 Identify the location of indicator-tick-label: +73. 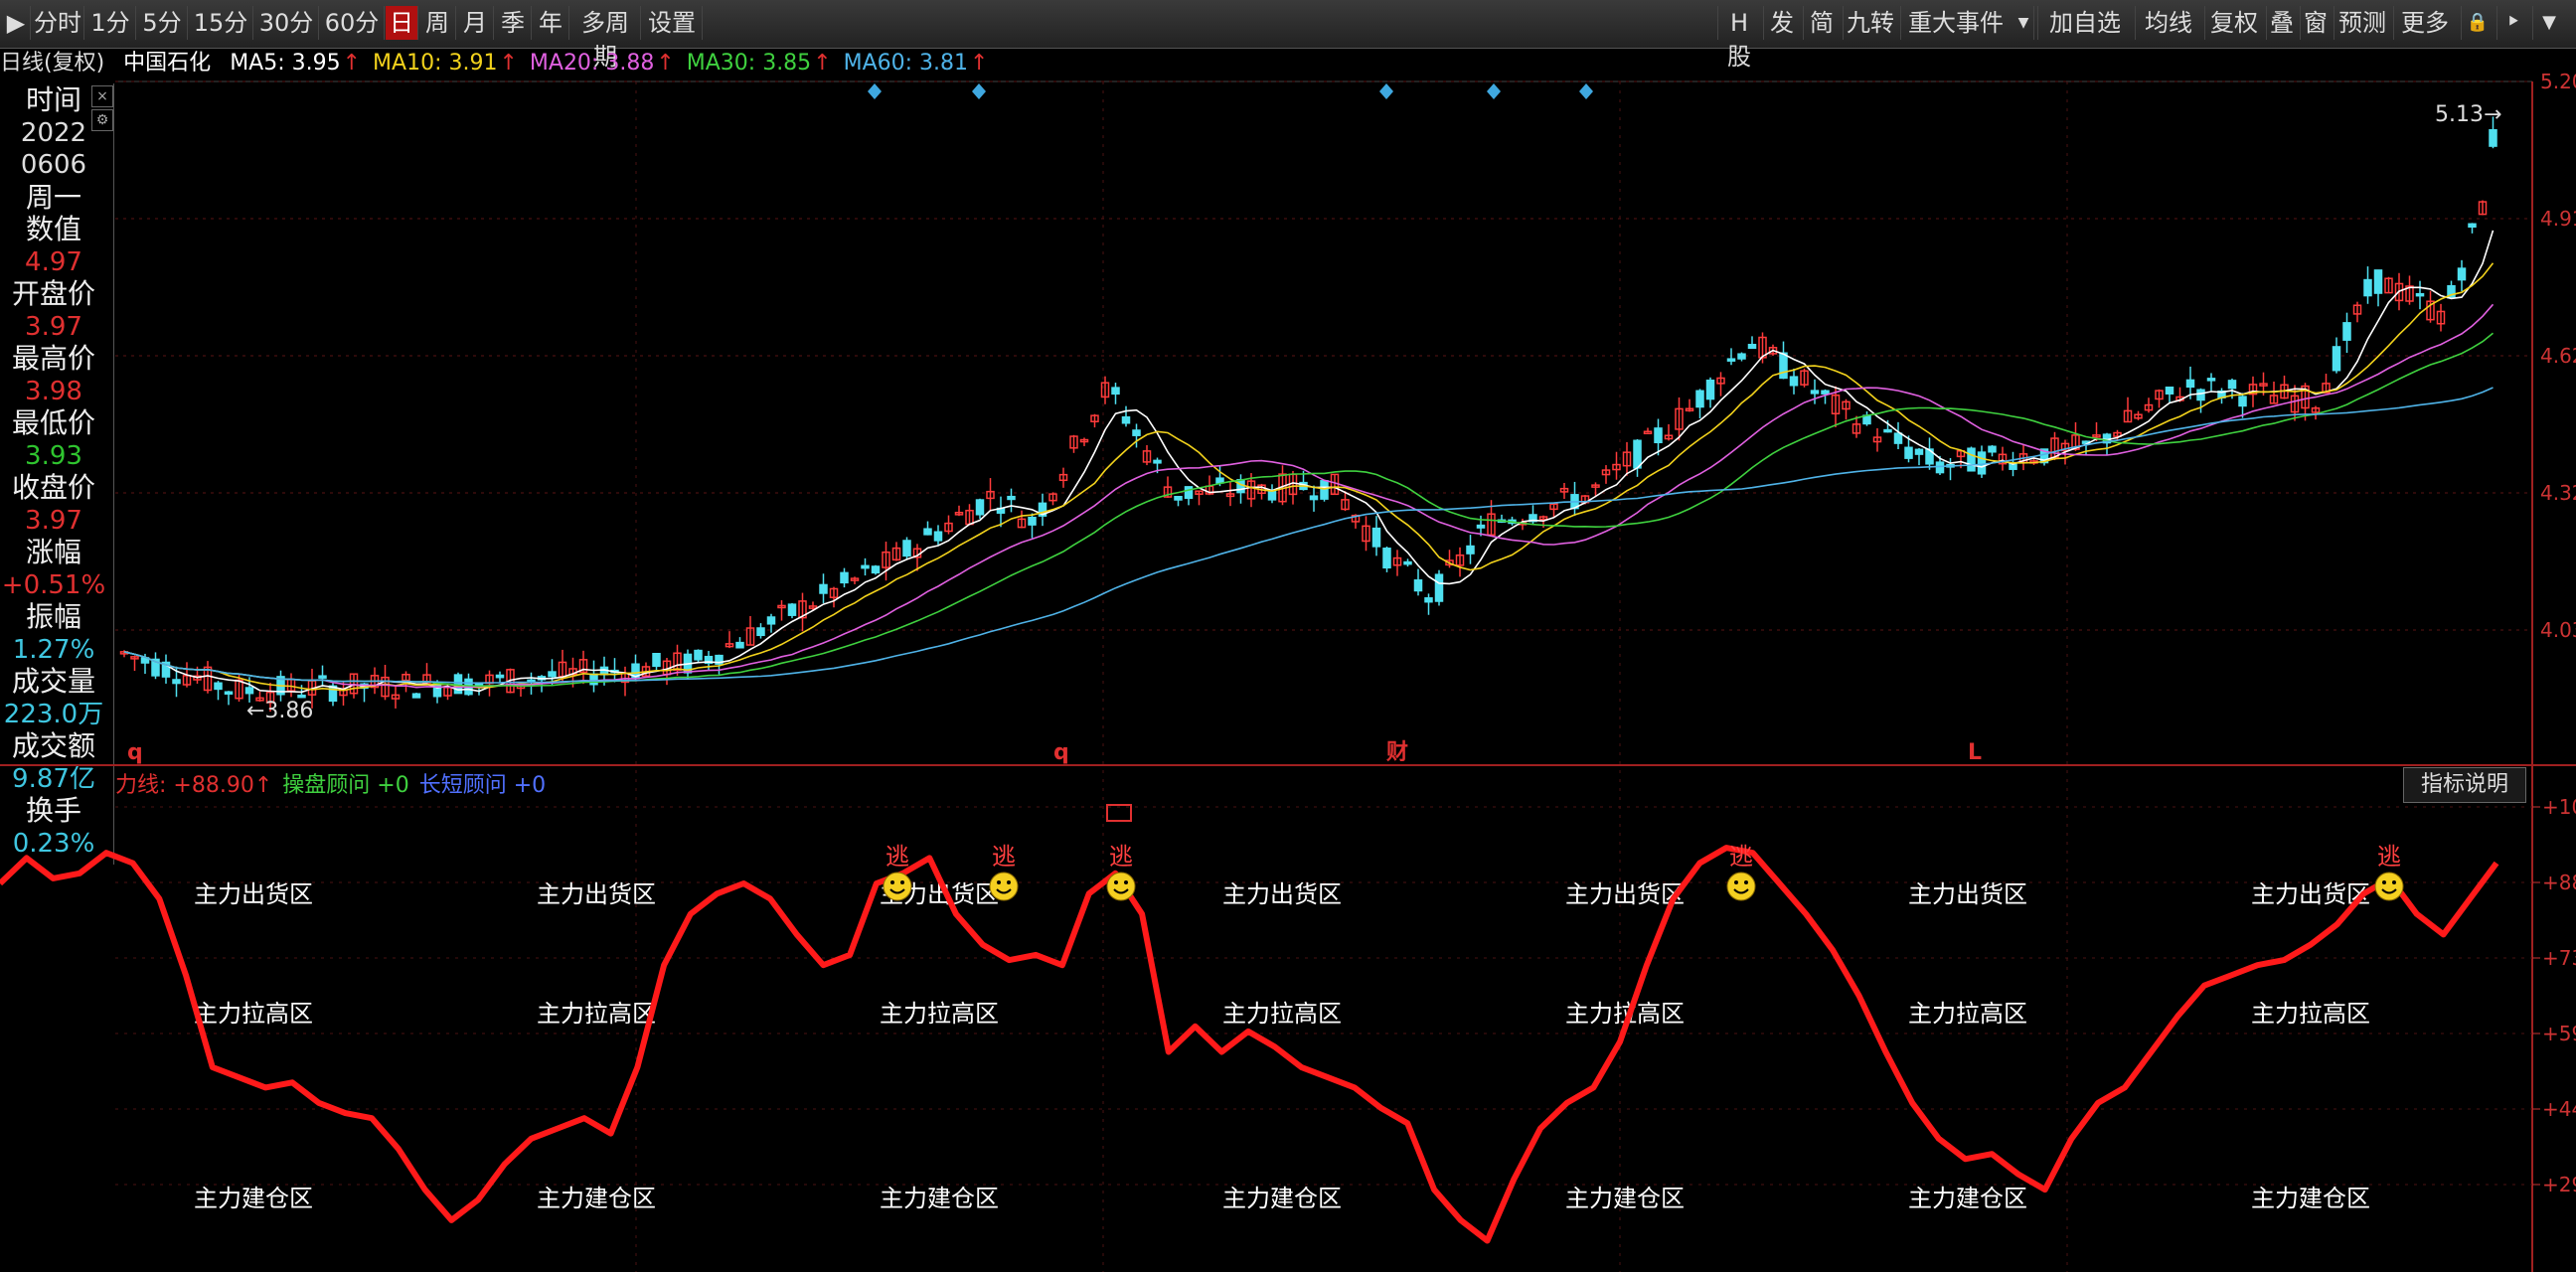
(2559, 958).